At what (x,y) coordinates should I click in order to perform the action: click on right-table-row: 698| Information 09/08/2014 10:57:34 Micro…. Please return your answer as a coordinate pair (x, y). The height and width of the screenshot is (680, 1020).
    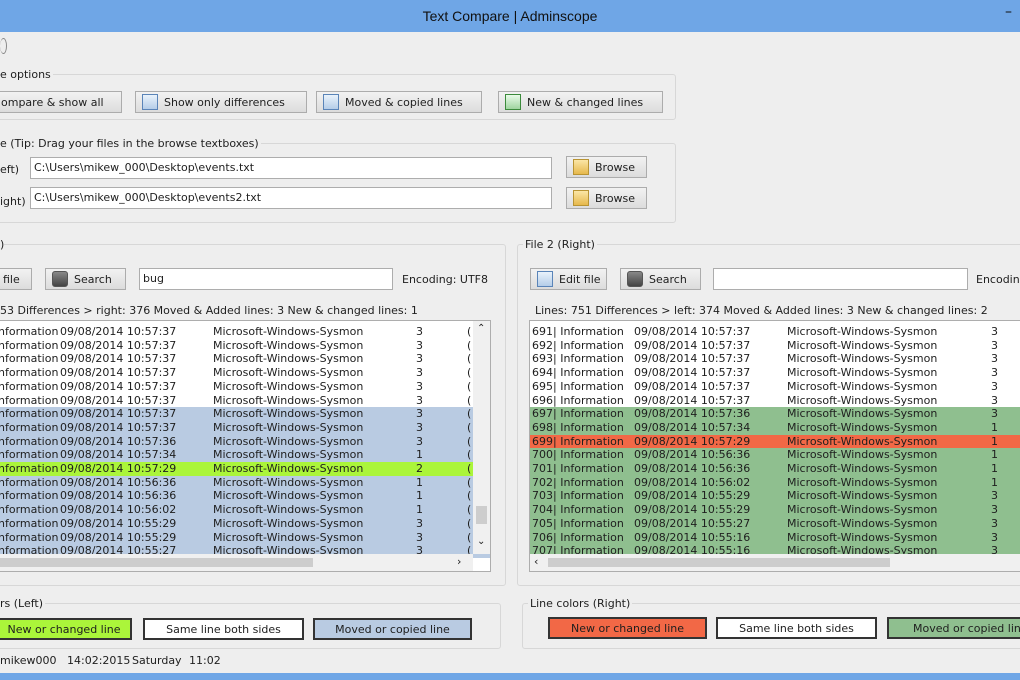
    Looking at the image, I should click on (775, 427).